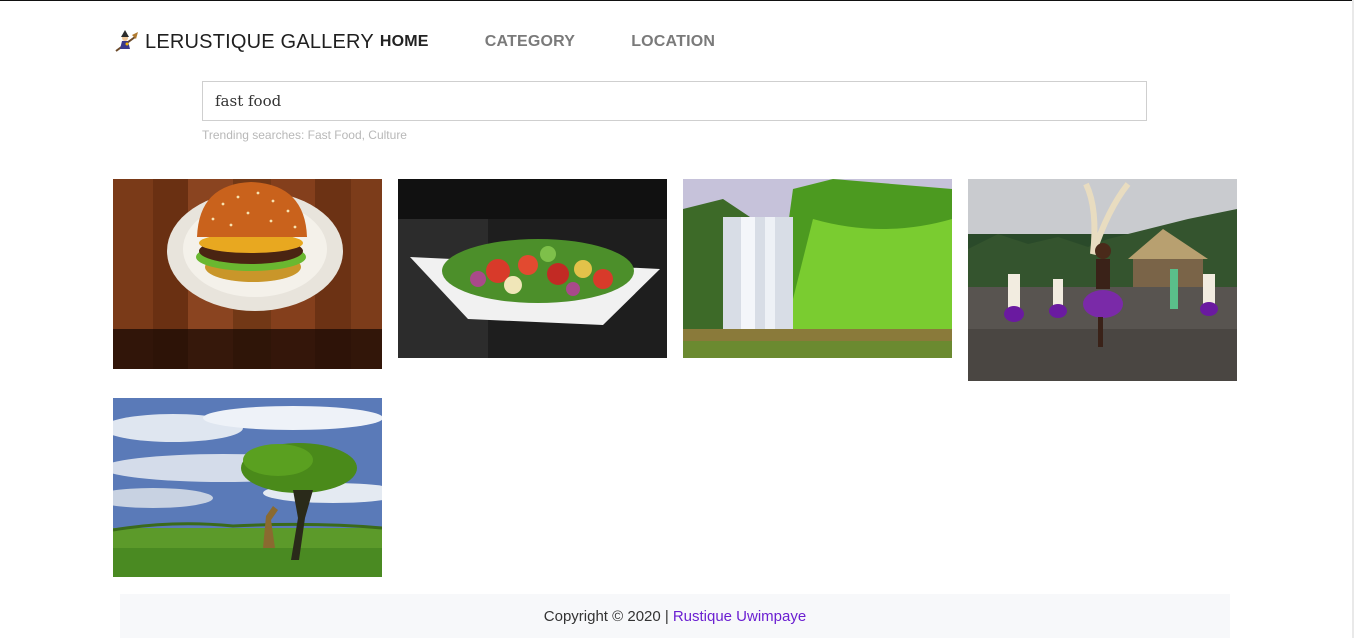 This screenshot has height=638, width=1354. I want to click on footer: Copyright © 2020 | Rustique Uwimpaye, so click(675, 616).